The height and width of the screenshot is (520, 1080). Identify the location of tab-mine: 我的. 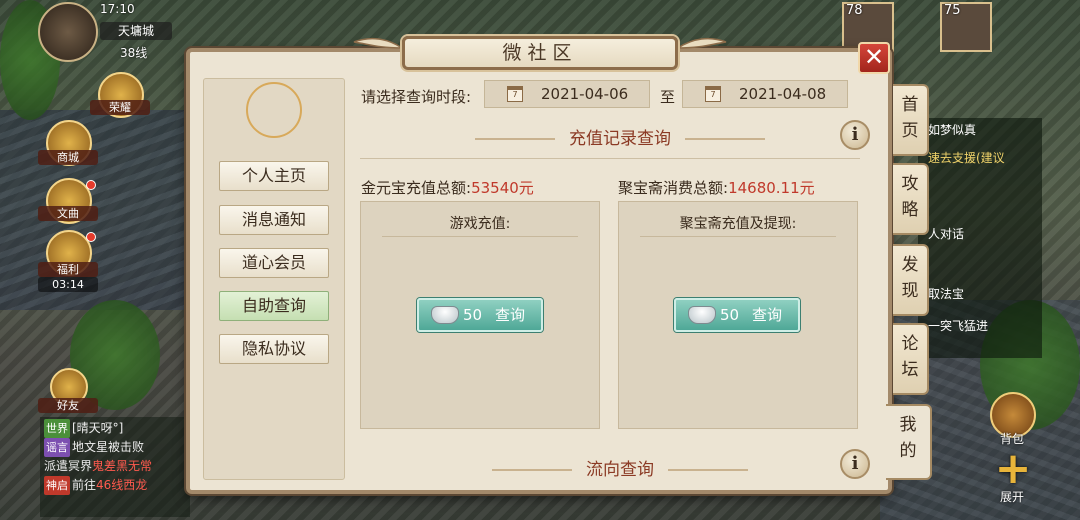
(909, 442).